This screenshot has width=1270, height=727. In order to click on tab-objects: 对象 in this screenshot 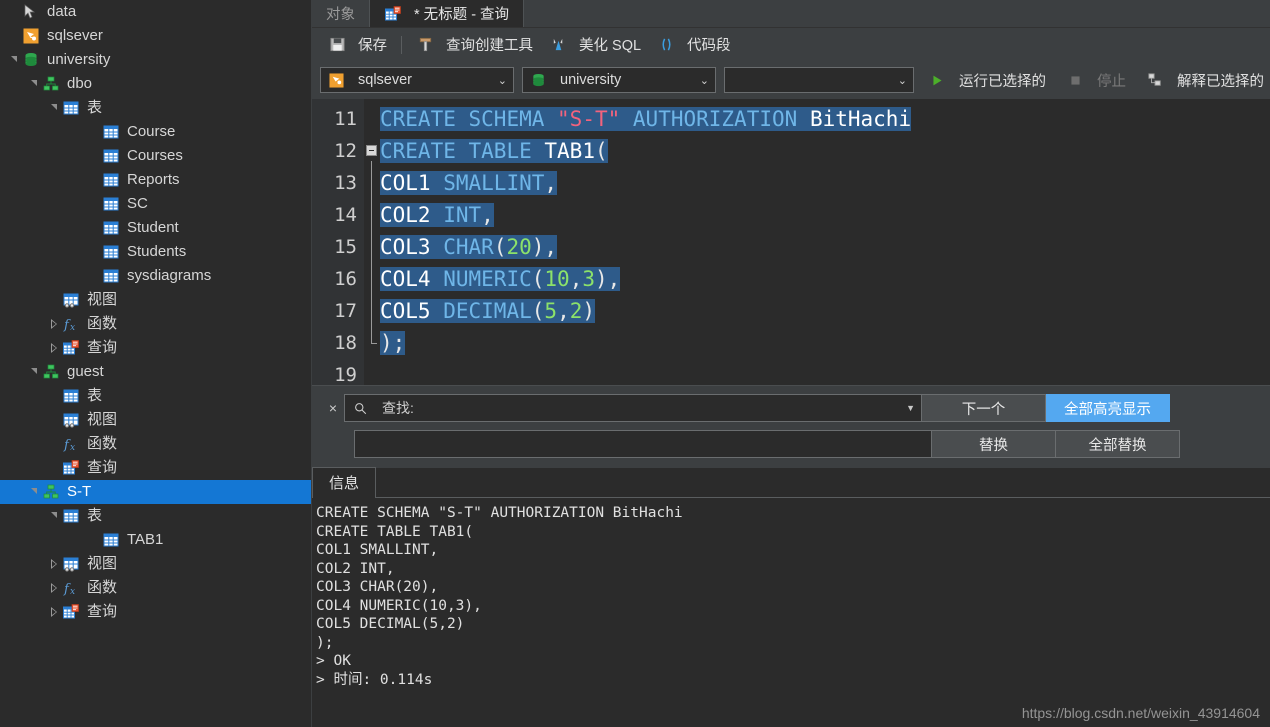, I will do `click(341, 13)`.